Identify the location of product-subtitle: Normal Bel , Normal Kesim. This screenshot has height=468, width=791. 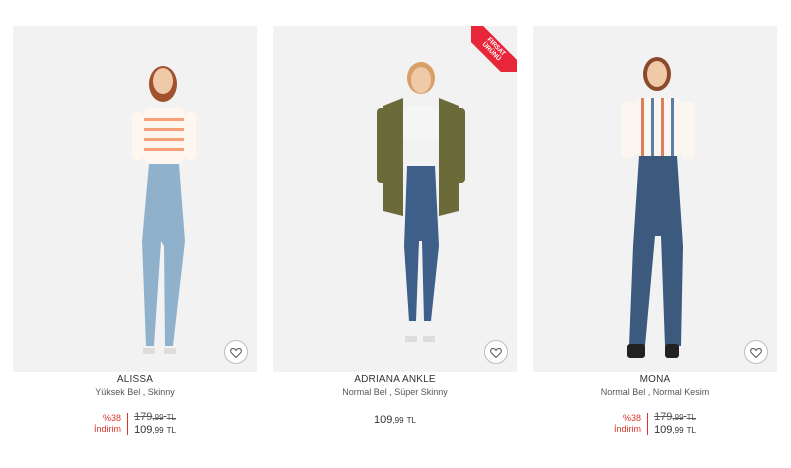
(655, 392).